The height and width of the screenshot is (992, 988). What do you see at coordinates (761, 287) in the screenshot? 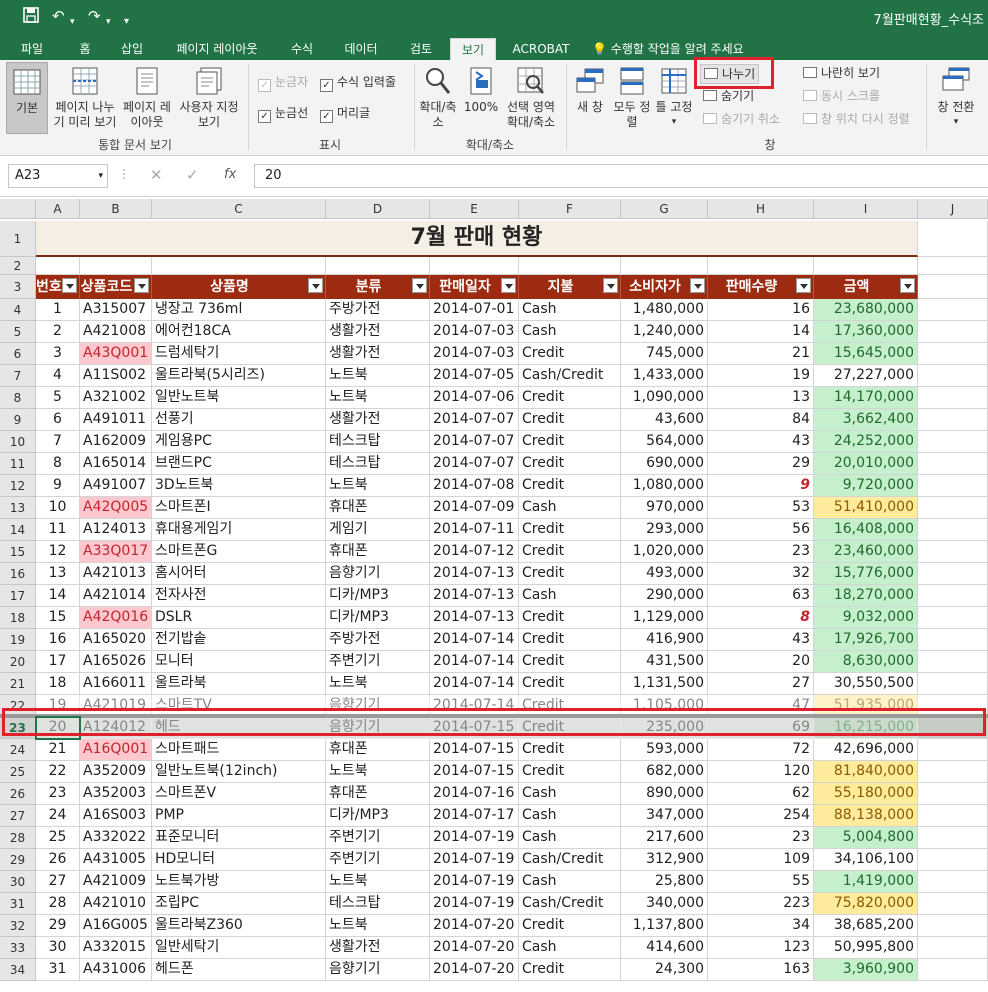
I see `header-quantity: 판매수량` at bounding box center [761, 287].